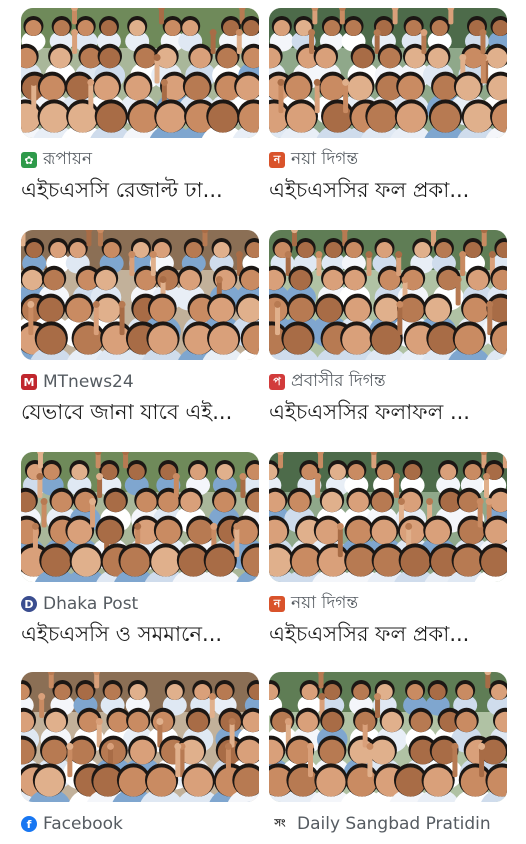 The image size is (526, 844). What do you see at coordinates (91, 604) in the screenshot?
I see `source-name: Dhaka Post` at bounding box center [91, 604].